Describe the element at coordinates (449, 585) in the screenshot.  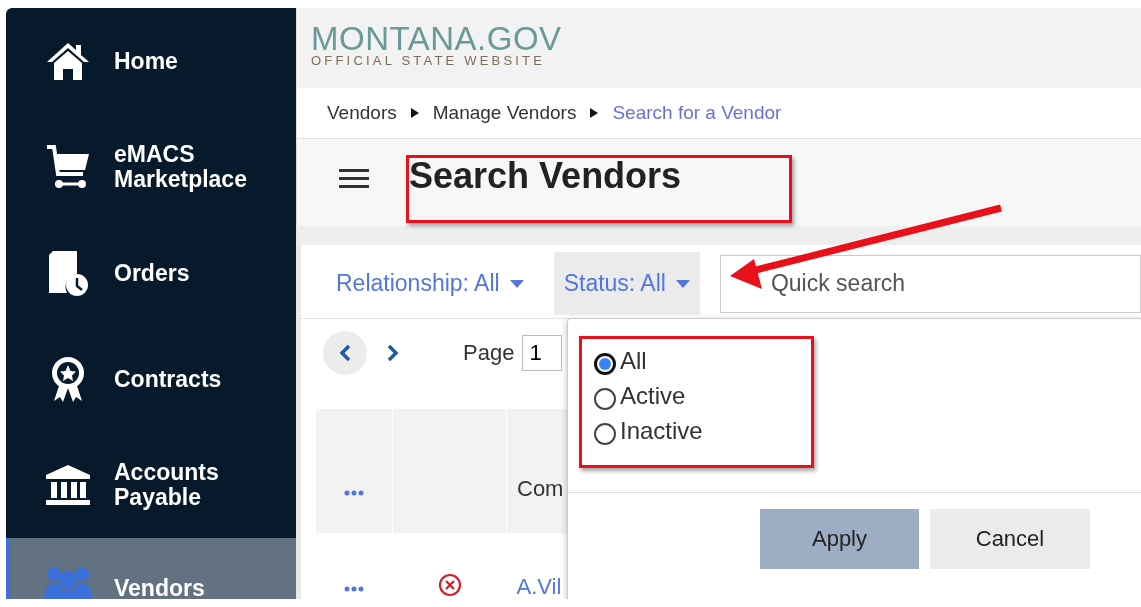
I see `inactive-status-icon` at that location.